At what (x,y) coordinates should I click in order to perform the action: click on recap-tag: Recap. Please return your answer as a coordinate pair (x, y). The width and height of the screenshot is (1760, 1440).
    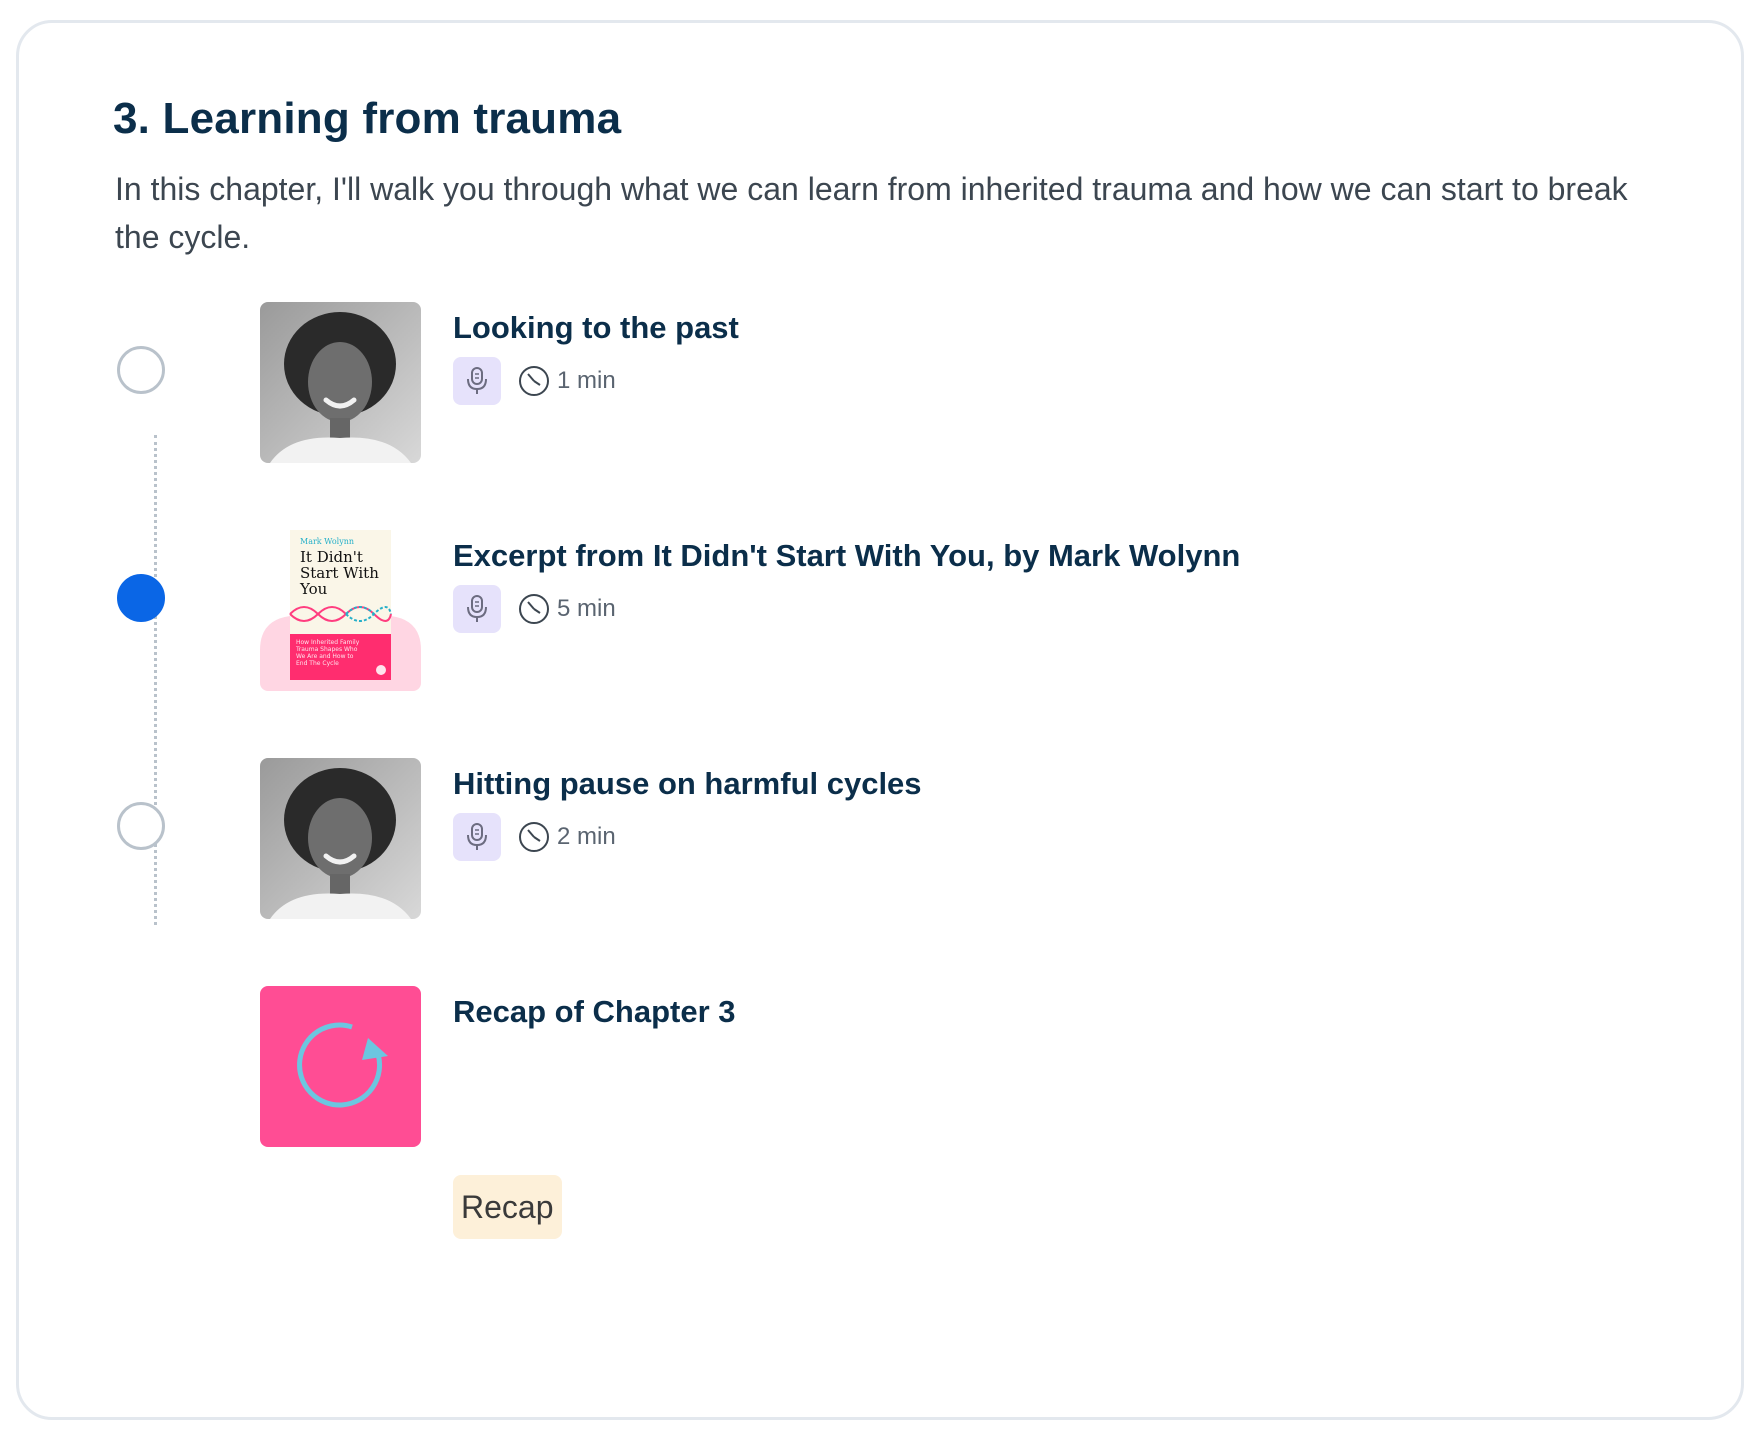
    Looking at the image, I should click on (507, 1207).